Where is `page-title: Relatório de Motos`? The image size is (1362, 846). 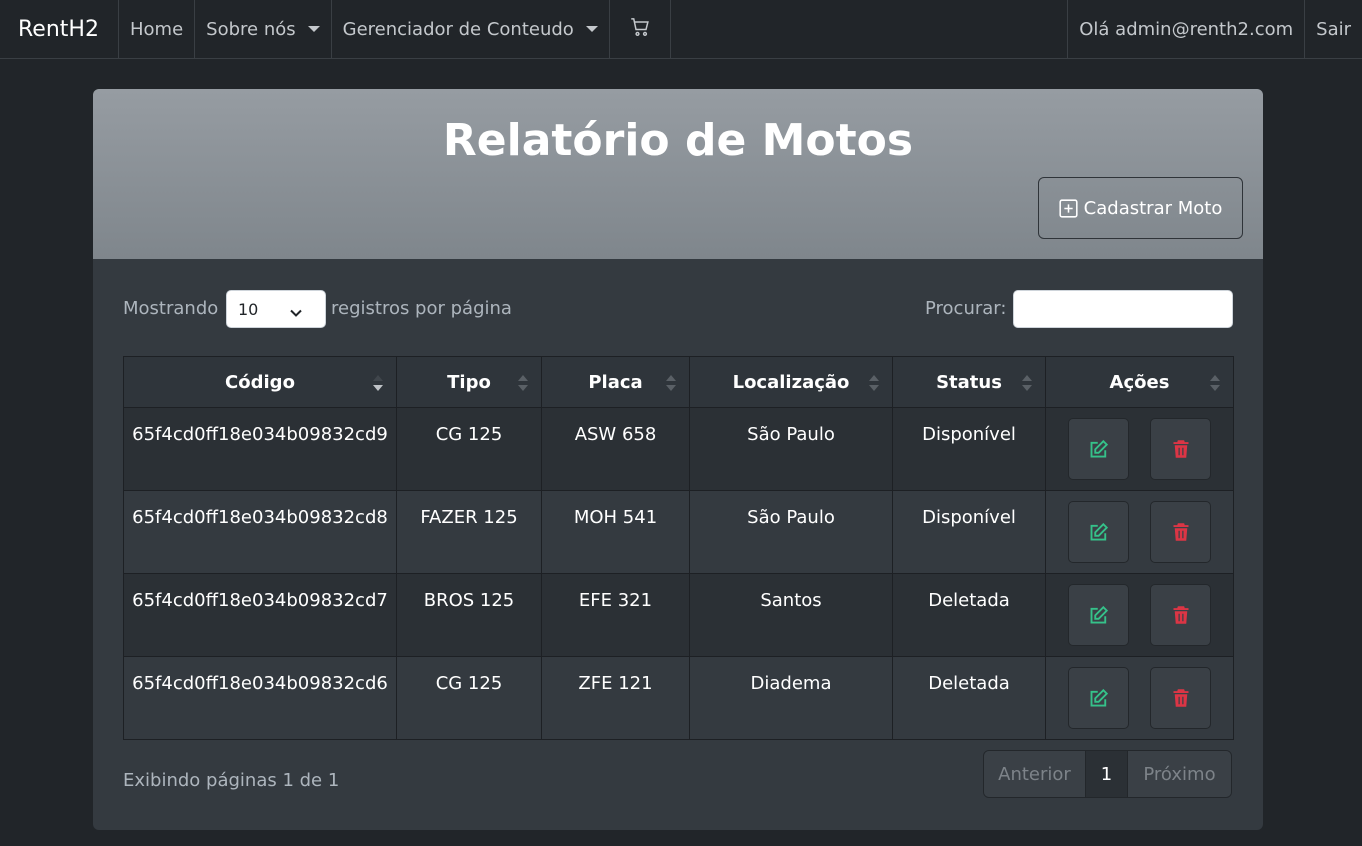
page-title: Relatório de Motos is located at coordinates (678, 140).